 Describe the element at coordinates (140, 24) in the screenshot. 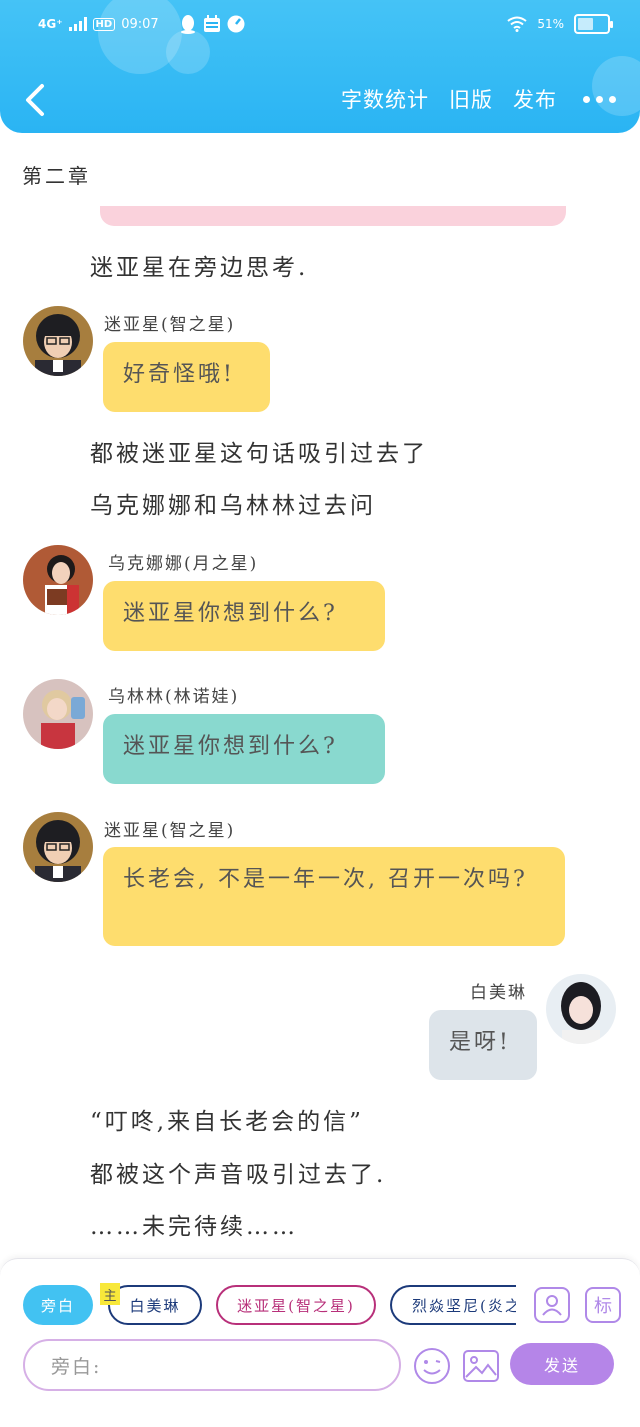

I see `clock: 09:07` at that location.